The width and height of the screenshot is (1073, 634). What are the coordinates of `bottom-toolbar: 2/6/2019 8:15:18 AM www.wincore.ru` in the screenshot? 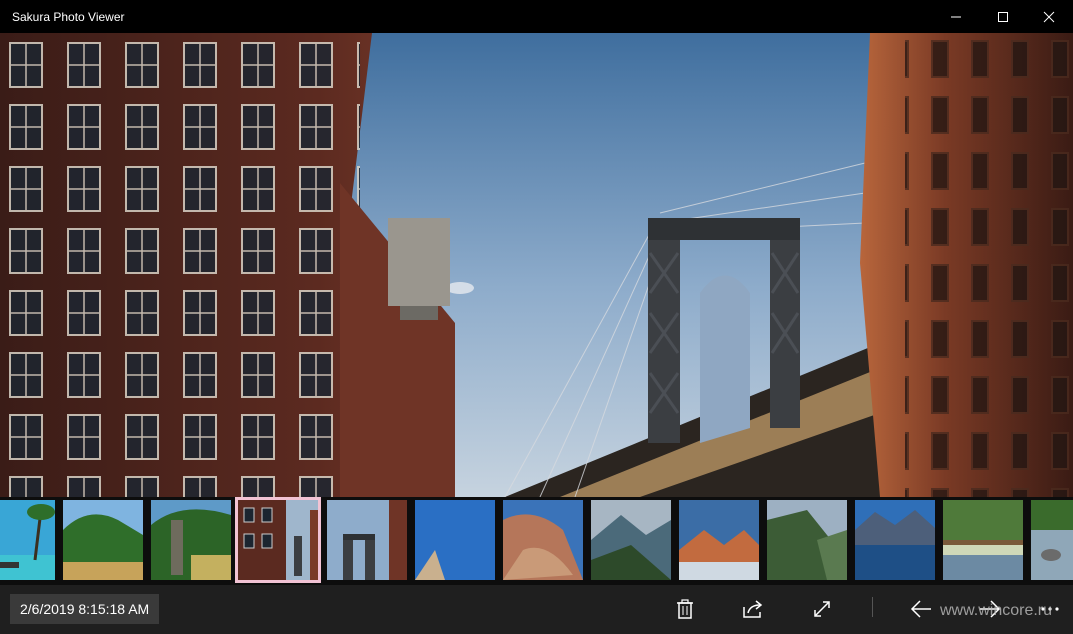 It's located at (536, 609).